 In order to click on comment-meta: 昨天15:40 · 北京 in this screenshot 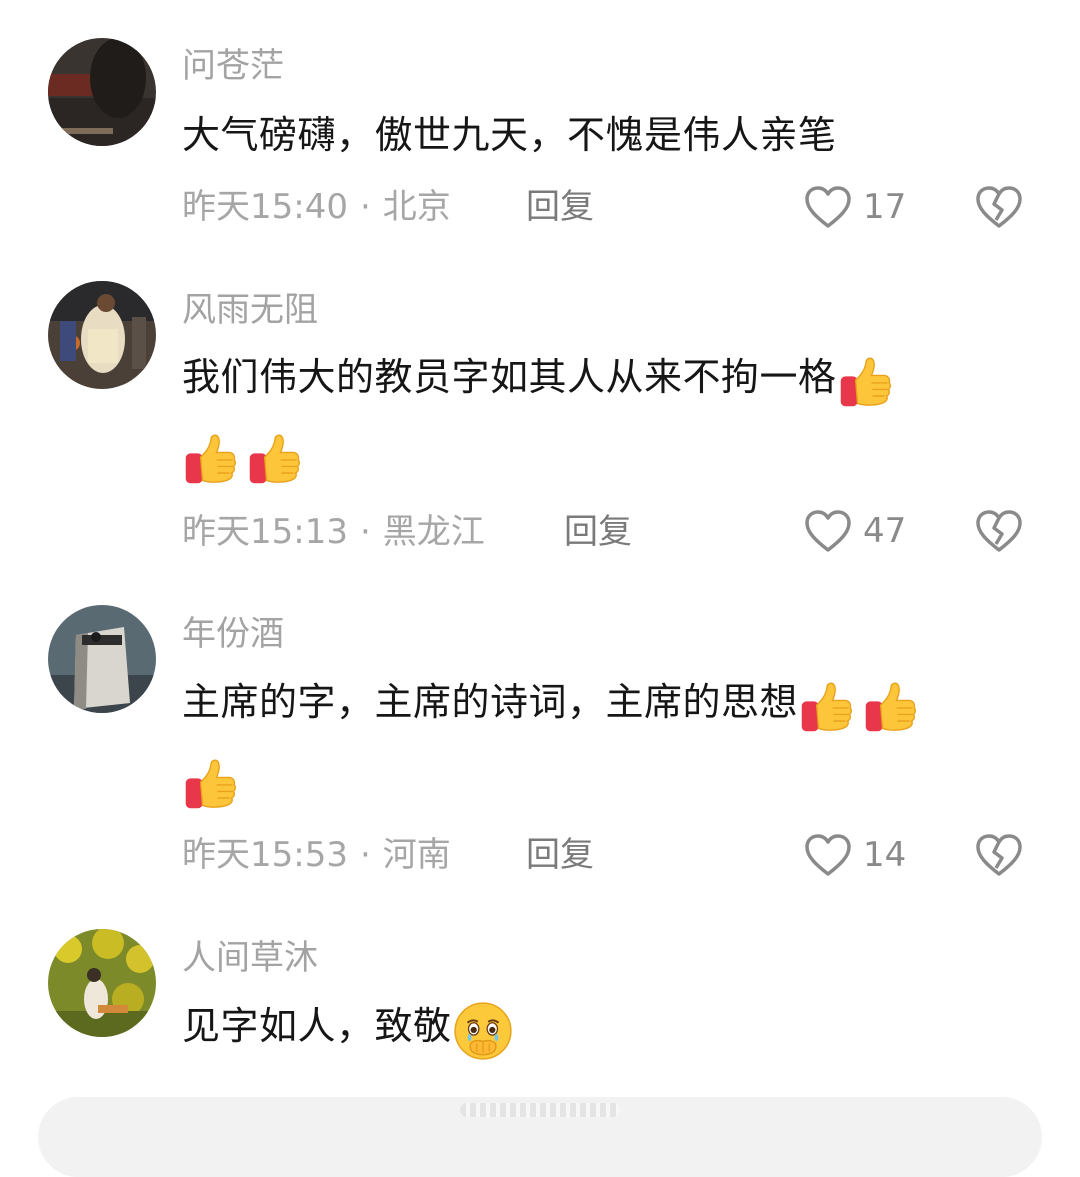, I will do `click(316, 207)`.